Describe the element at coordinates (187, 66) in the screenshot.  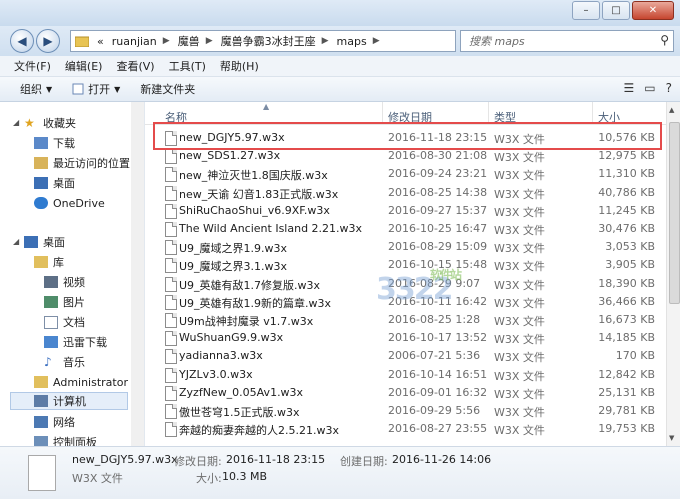
I see `menu-tools: 工具(T)` at that location.